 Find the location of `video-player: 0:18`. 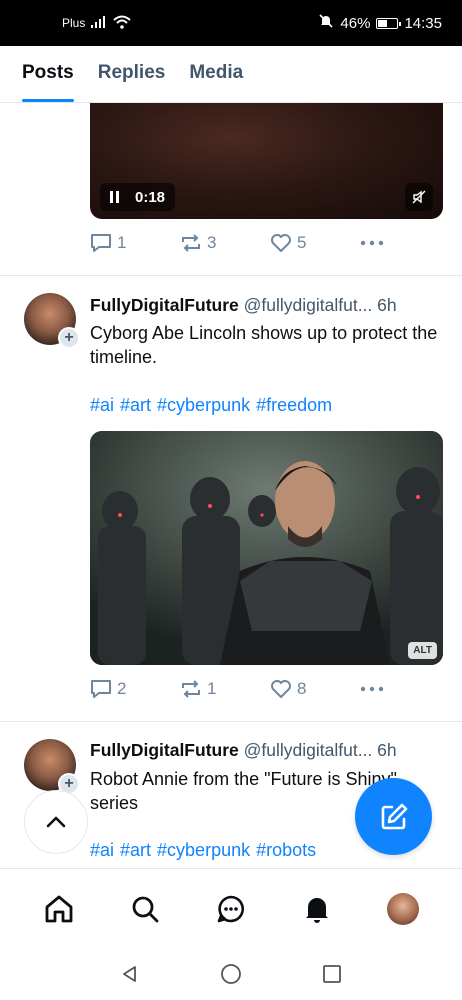

video-player: 0:18 is located at coordinates (266, 161).